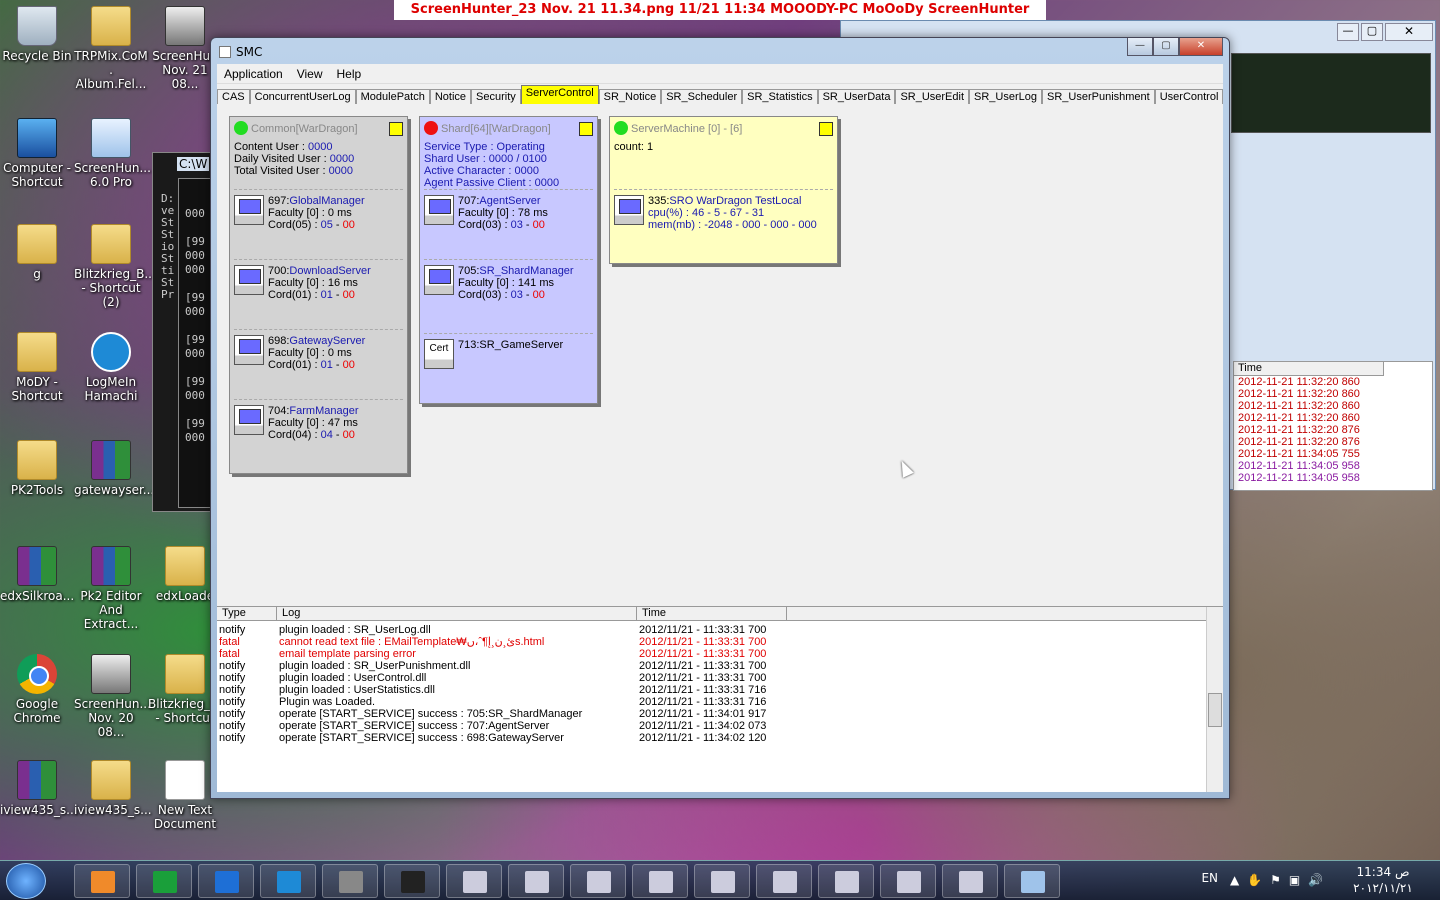 The height and width of the screenshot is (900, 1440). I want to click on tab-security: Security, so click(496, 96).